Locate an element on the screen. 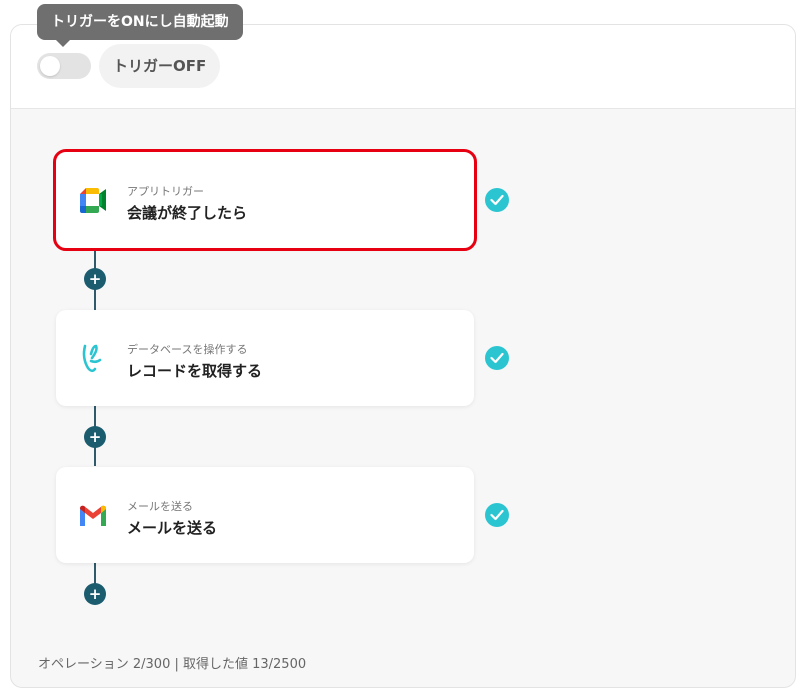 This screenshot has width=809, height=695. step-category: データベースを操作する is located at coordinates (187, 349).